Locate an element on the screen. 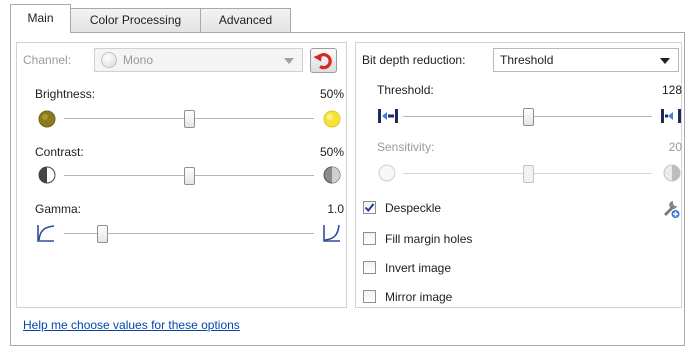  invert-image-label: Invert image is located at coordinates (418, 268).